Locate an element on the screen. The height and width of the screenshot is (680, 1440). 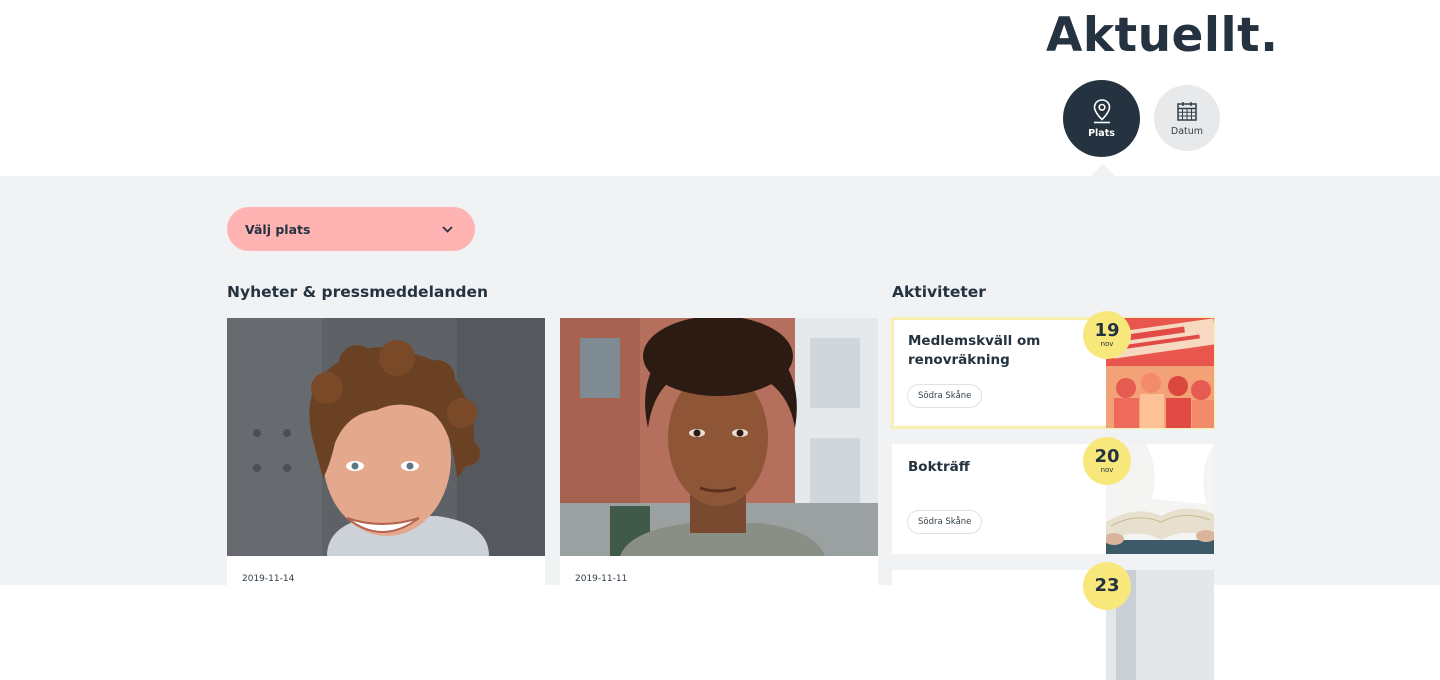
news-card: 2019-11-14 is located at coordinates (386, 458).